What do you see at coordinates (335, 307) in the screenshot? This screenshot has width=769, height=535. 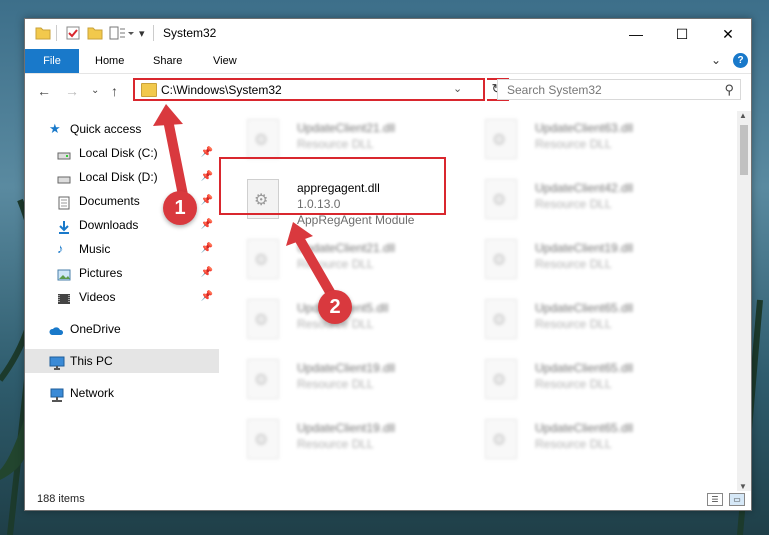 I see `callout-step-2: 2` at bounding box center [335, 307].